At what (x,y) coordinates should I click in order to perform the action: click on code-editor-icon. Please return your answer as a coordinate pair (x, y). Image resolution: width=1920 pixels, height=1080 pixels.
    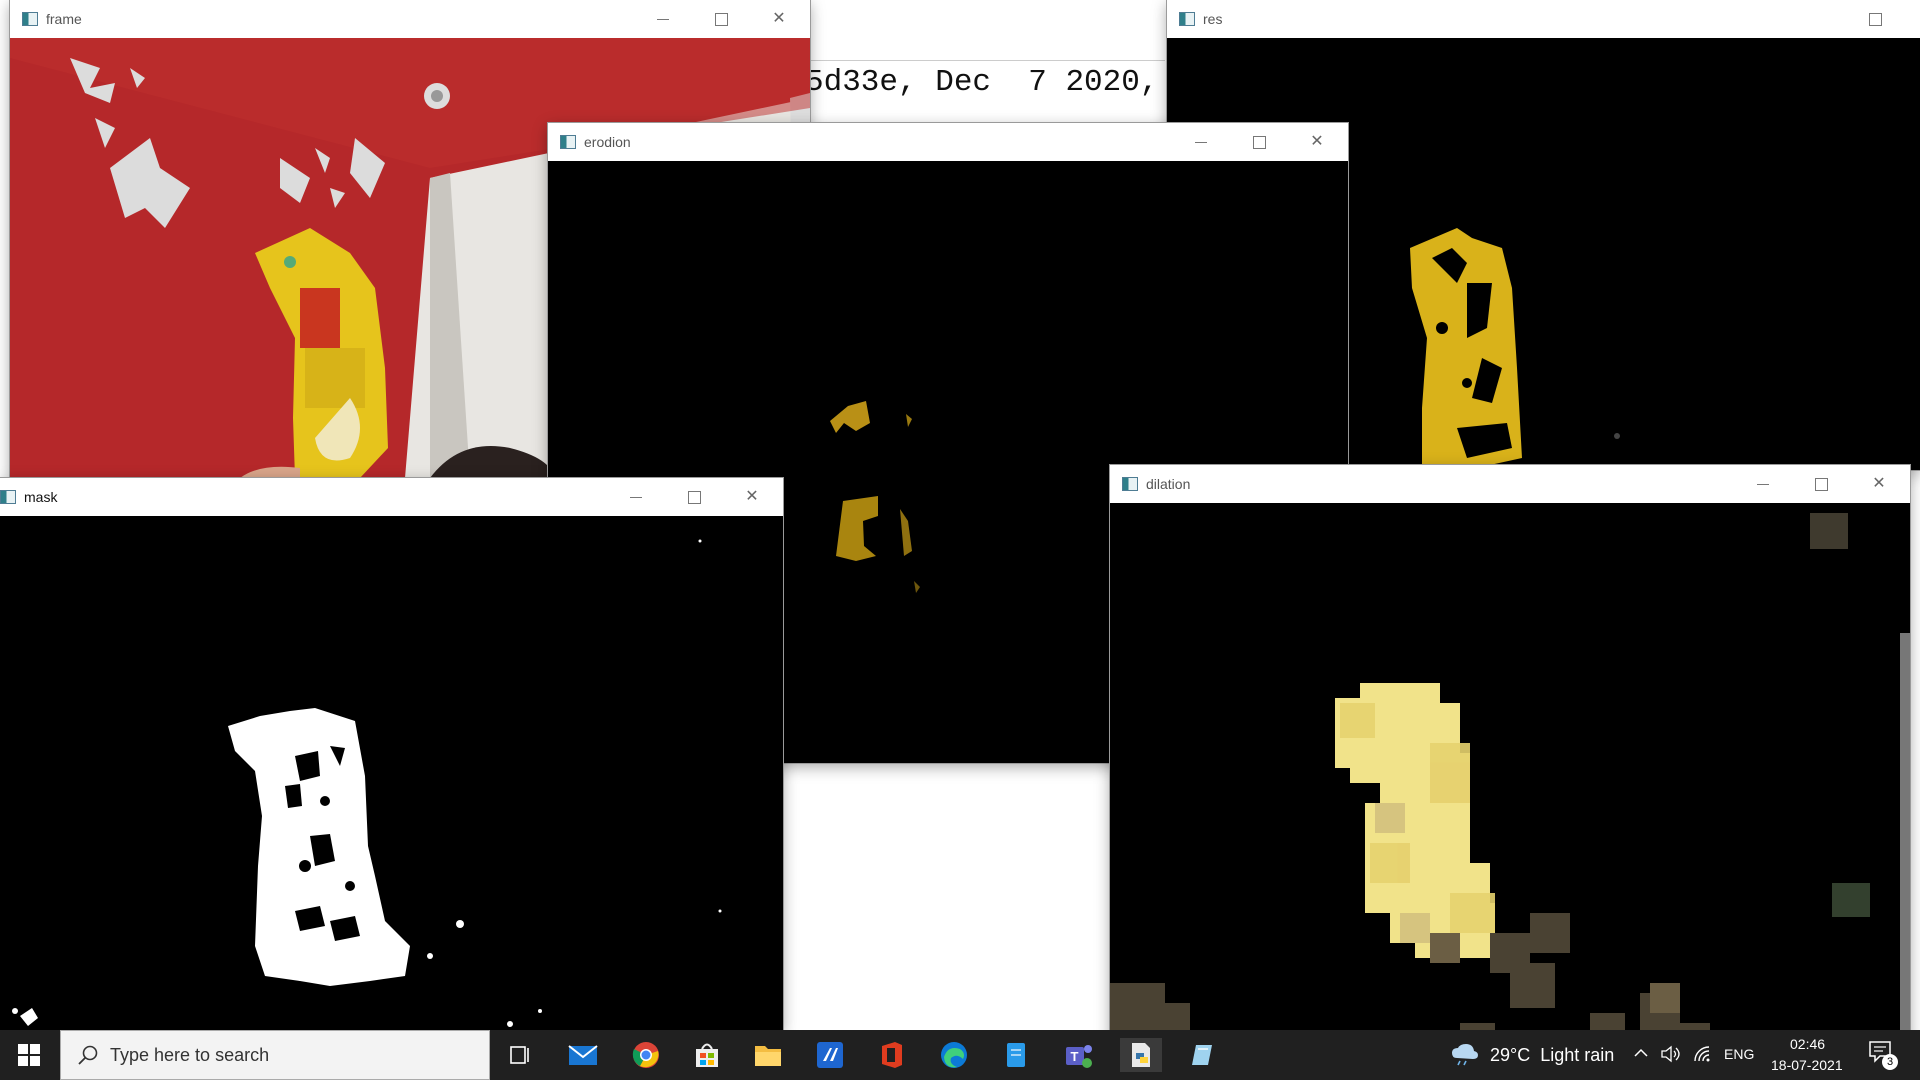
    Looking at the image, I should click on (830, 1055).